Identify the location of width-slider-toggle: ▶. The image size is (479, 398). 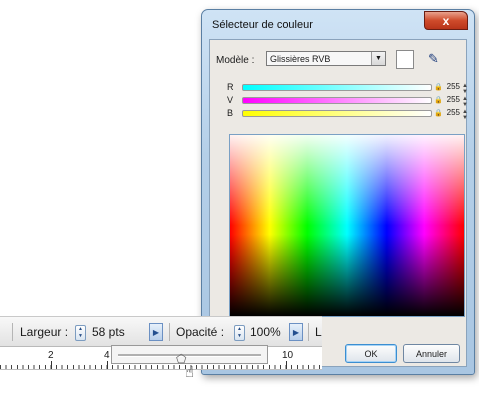
(156, 332).